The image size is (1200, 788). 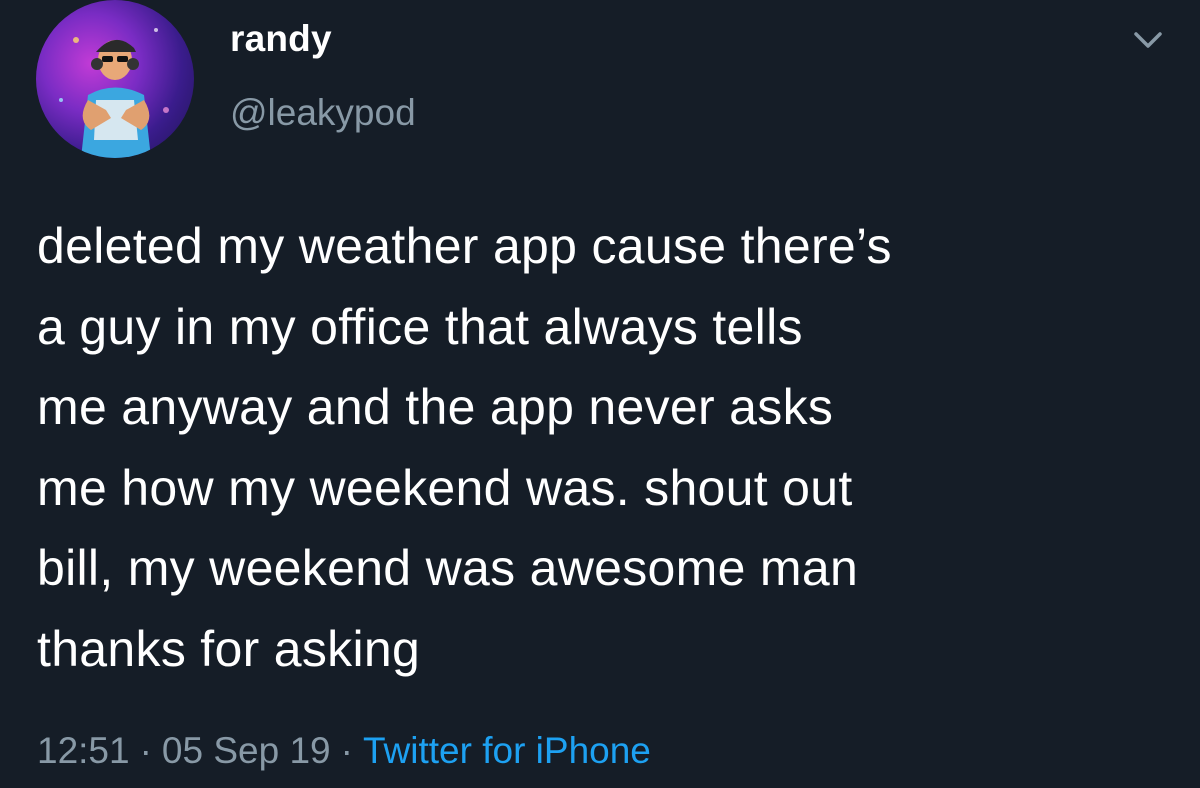 I want to click on tweet-text-line: thanks for asking, so click(x=229, y=648).